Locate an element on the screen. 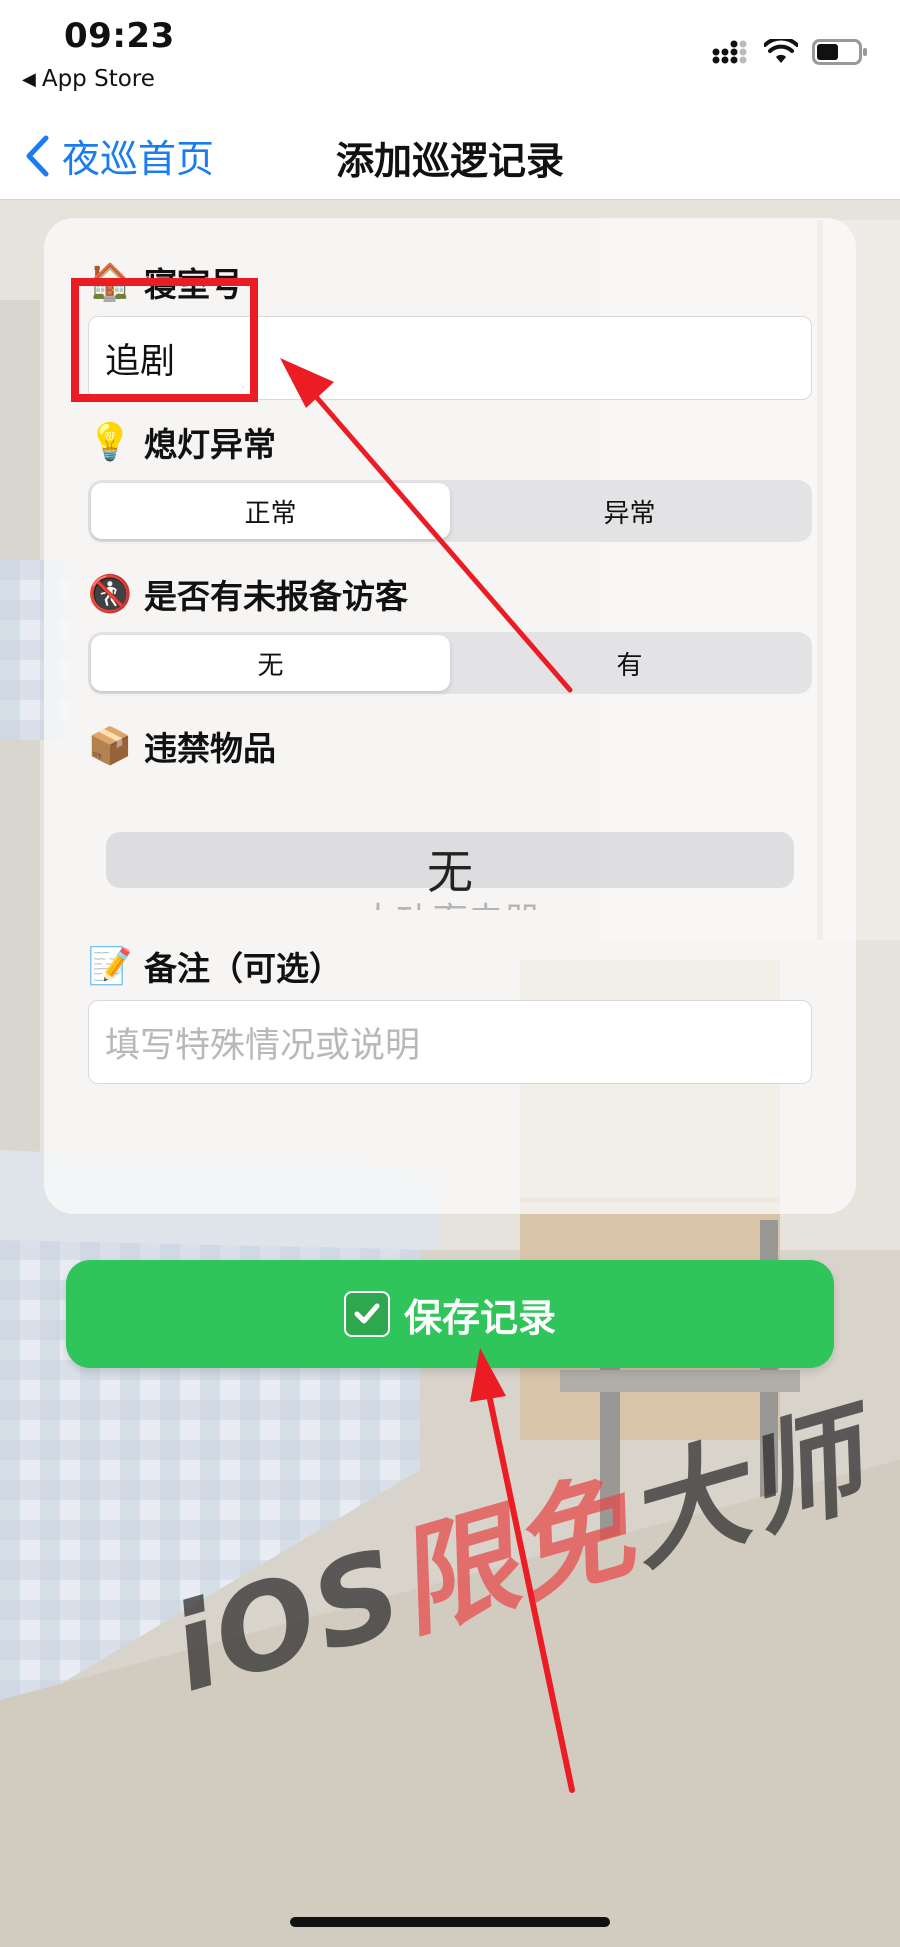 This screenshot has width=900, height=1947. visitor-segmented-control: 无 有 is located at coordinates (450, 663).